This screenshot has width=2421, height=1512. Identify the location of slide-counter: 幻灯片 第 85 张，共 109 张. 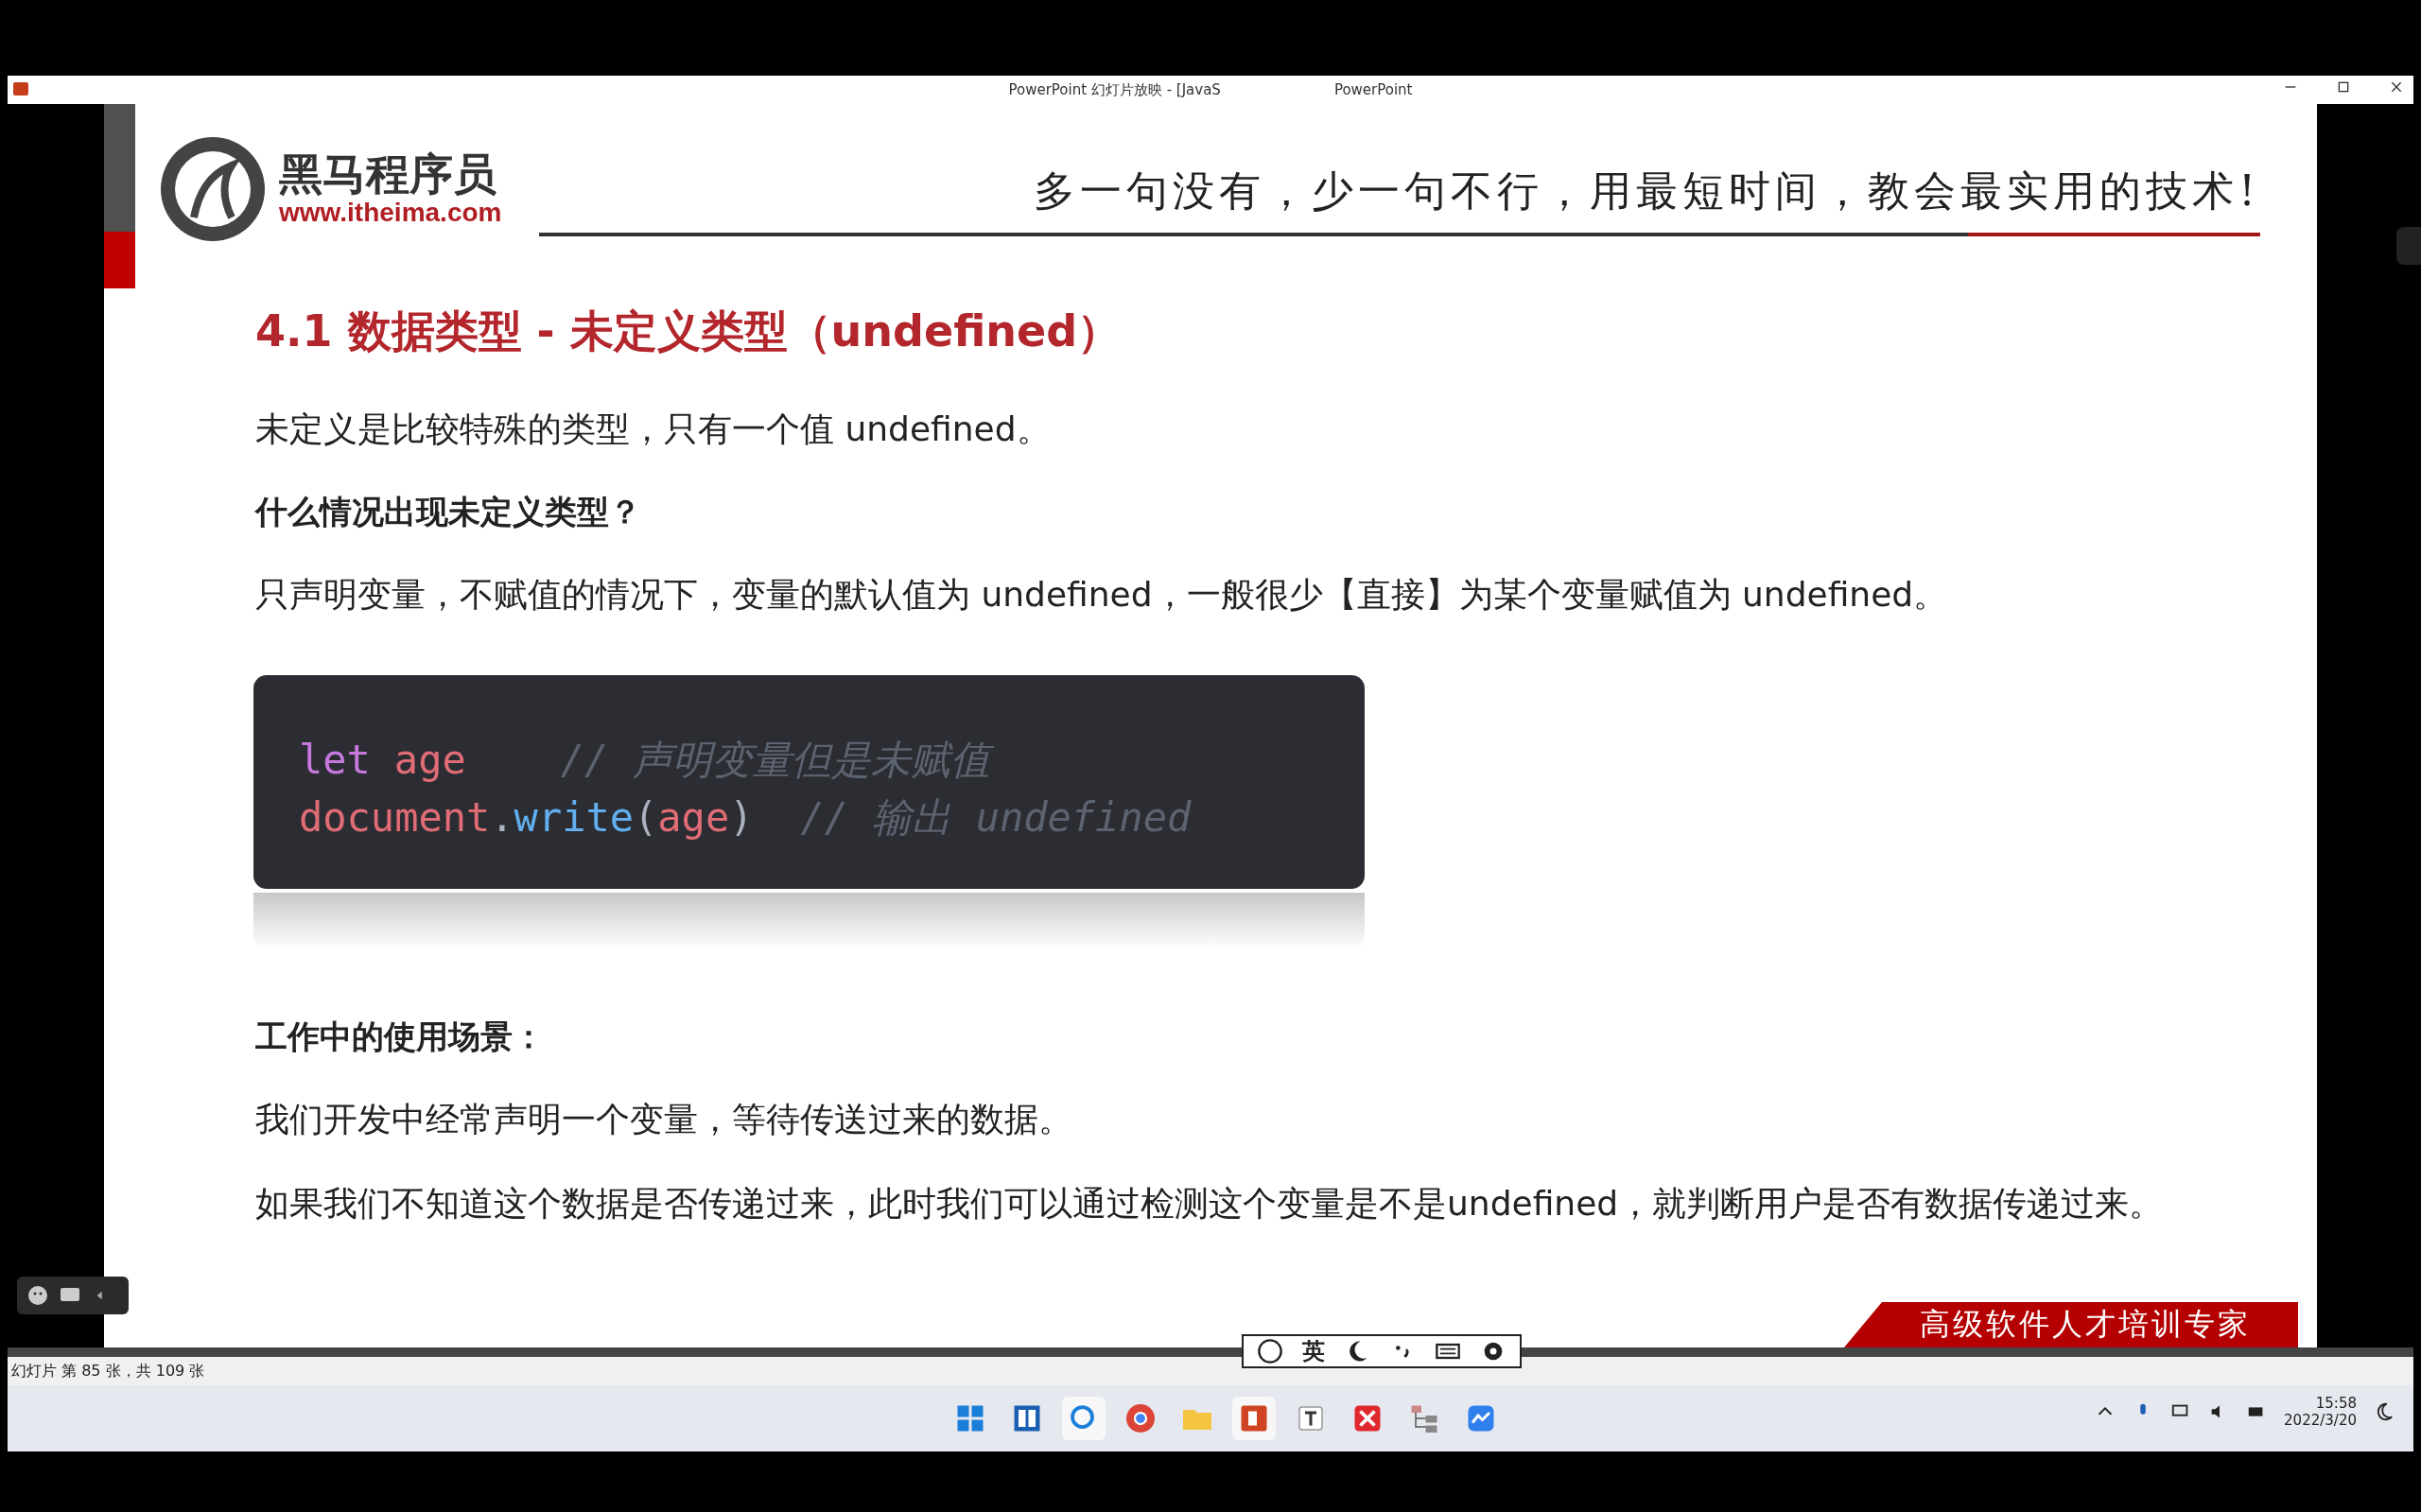
(108, 1372).